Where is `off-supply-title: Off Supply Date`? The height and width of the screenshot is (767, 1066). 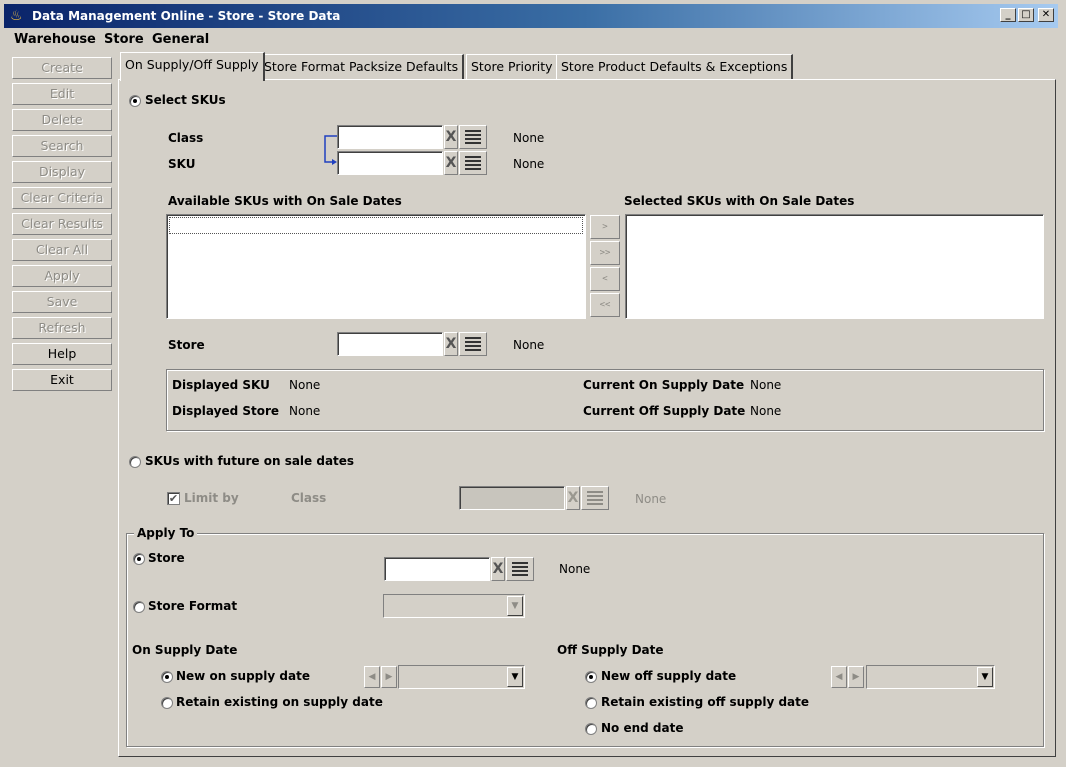 off-supply-title: Off Supply Date is located at coordinates (610, 650).